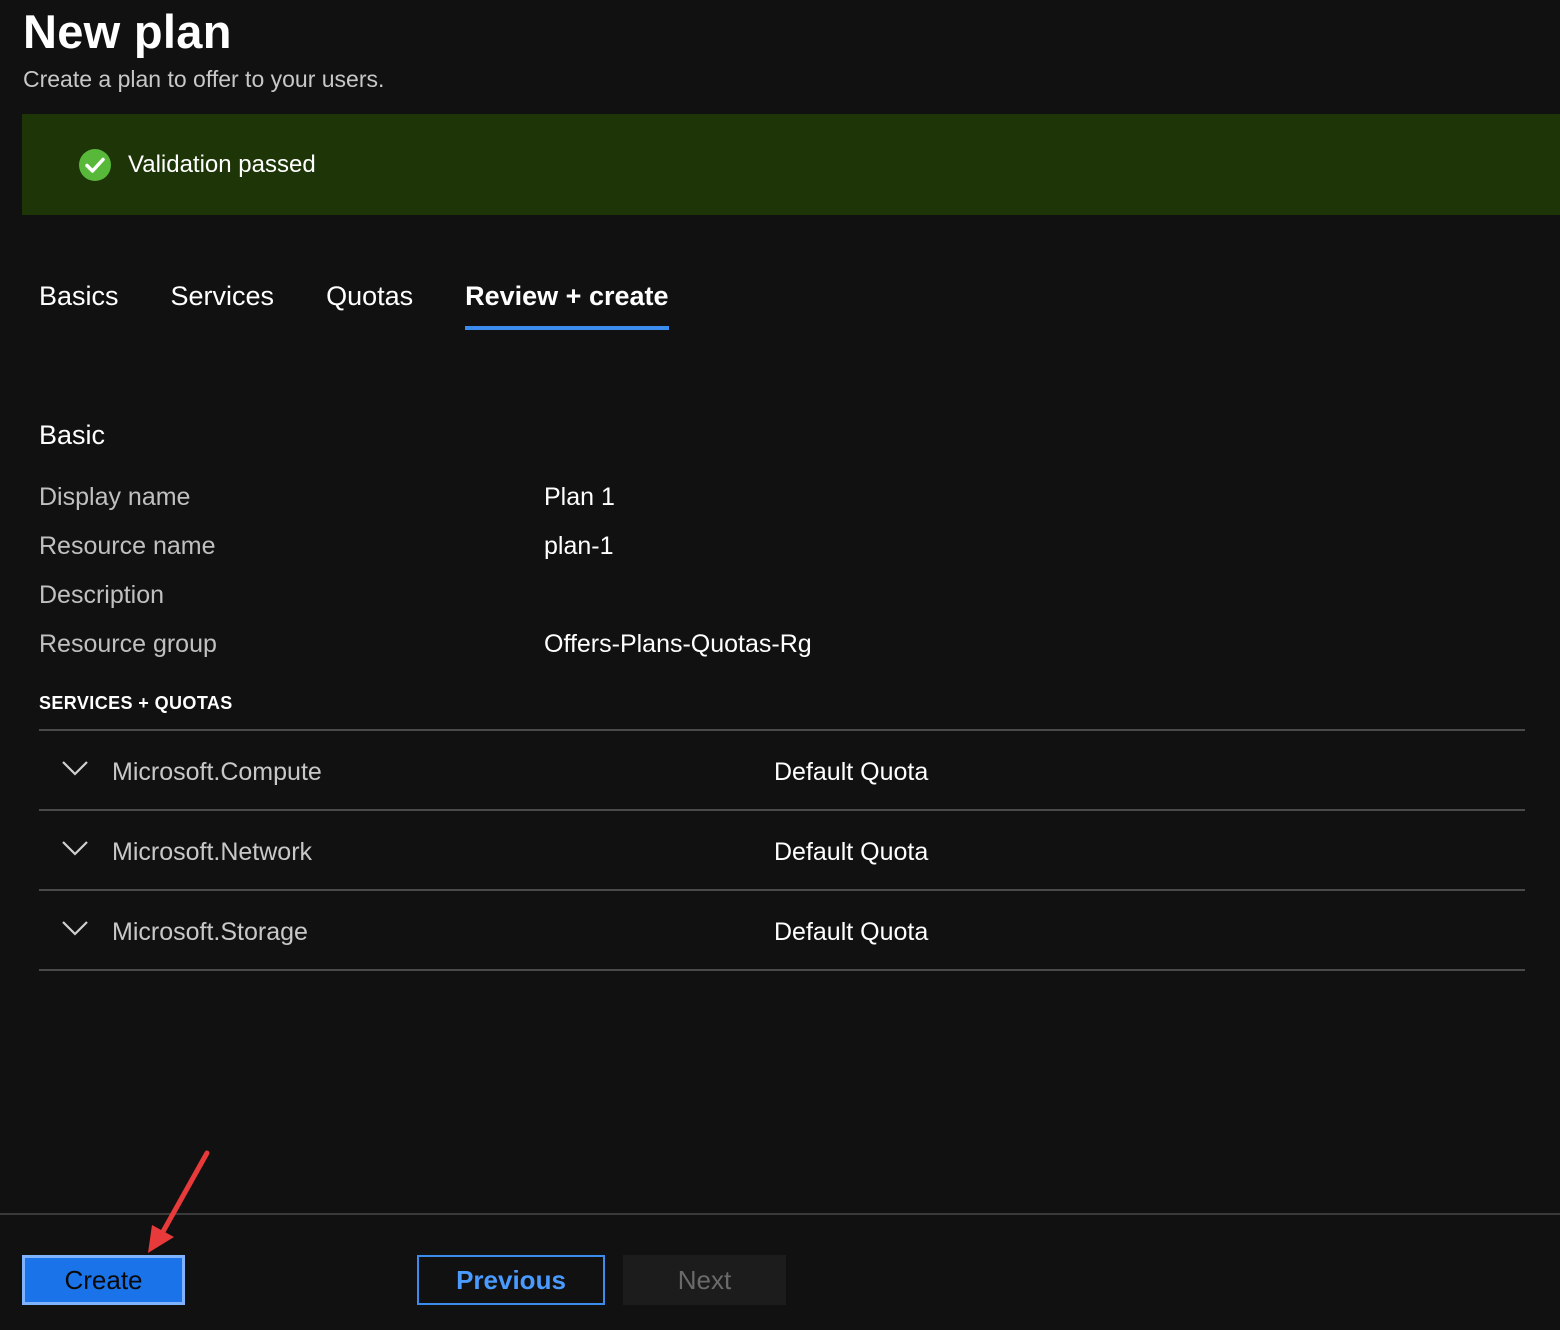 This screenshot has height=1330, width=1560. I want to click on field-value: plan-1, so click(579, 546).